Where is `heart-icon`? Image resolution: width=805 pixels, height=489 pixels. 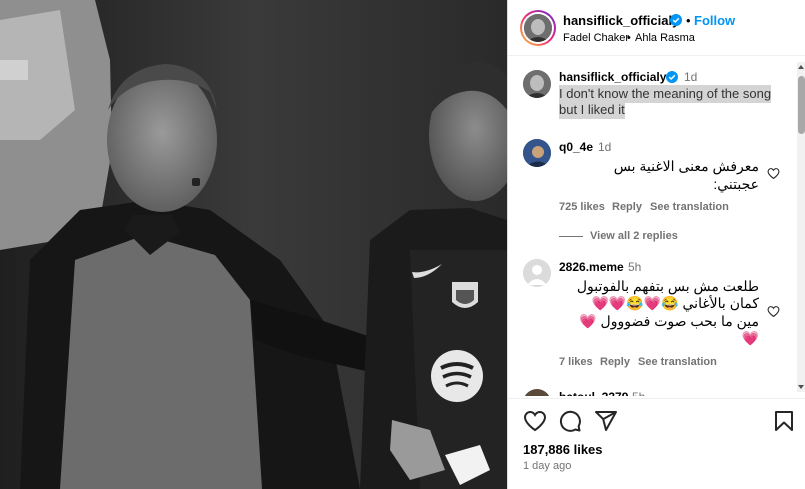
heart-icon is located at coordinates (535, 421).